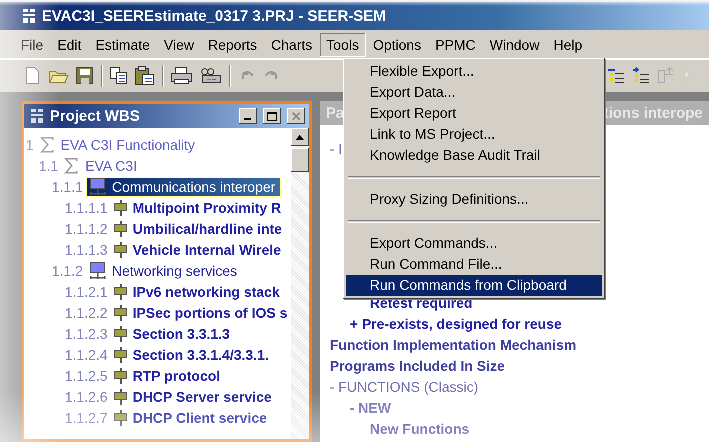 The width and height of the screenshot is (709, 442). What do you see at coordinates (119, 144) in the screenshot?
I see `tree-item: EVA C3I Functionality` at bounding box center [119, 144].